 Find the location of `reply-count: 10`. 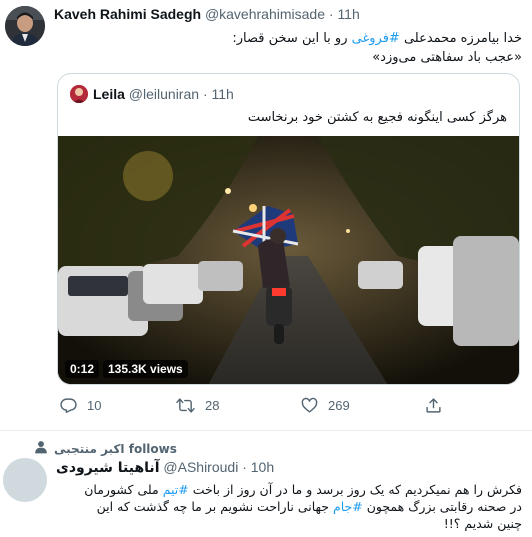

reply-count: 10 is located at coordinates (94, 405).